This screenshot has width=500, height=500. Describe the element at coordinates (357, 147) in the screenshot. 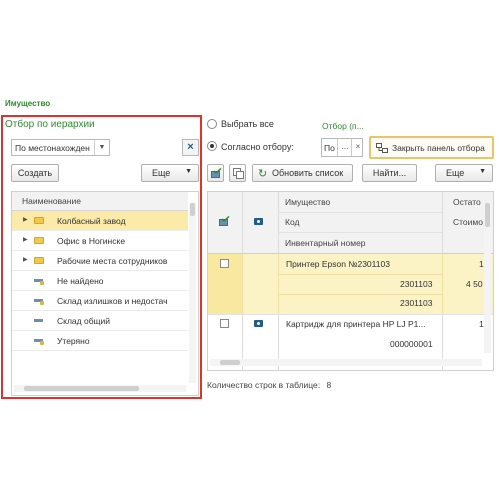

I see `filter-field-clear-button: ×` at that location.